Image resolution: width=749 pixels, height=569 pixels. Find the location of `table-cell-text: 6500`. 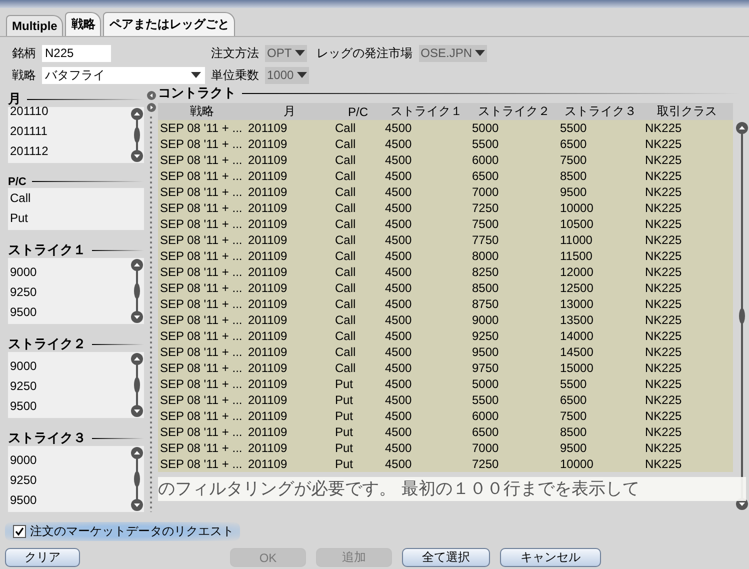

table-cell-text: 6500 is located at coordinates (574, 400).